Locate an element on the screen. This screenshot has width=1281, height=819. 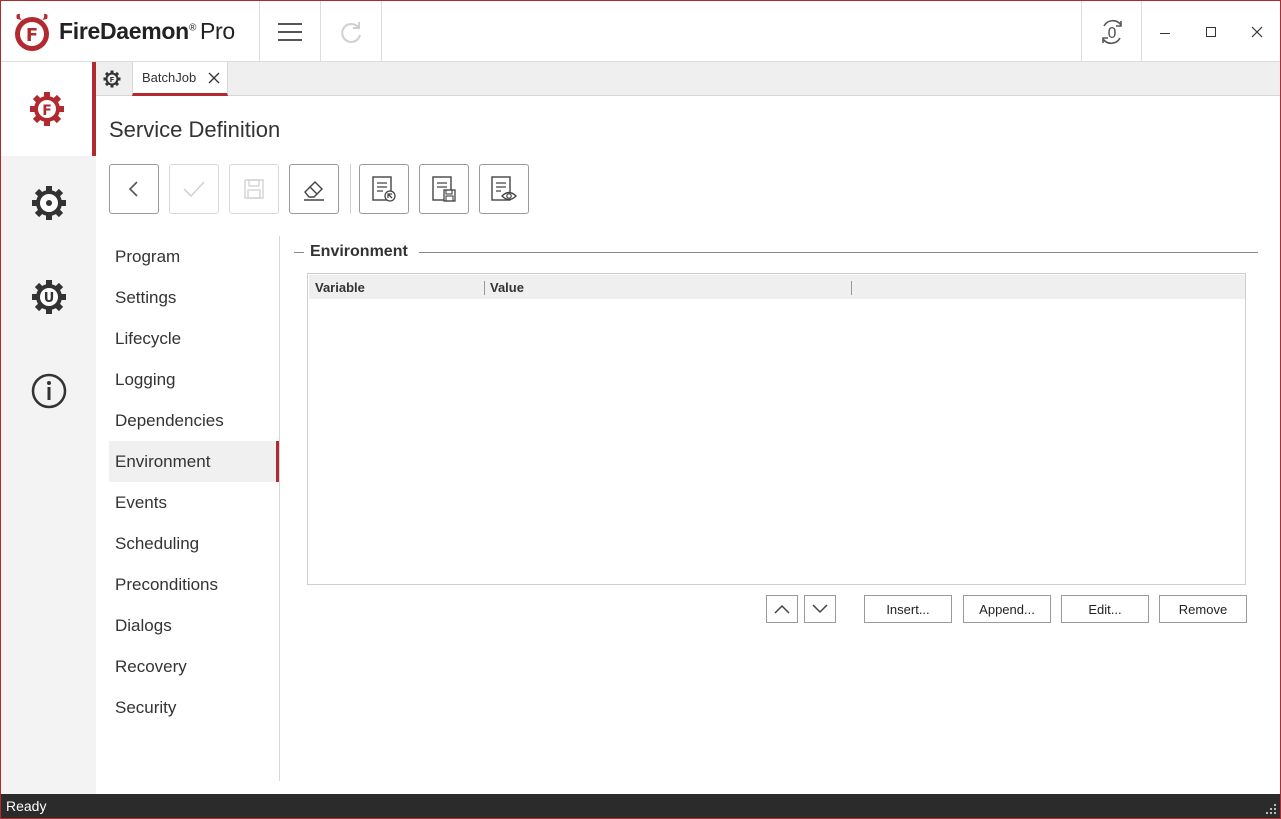
close-window-button is located at coordinates (1257, 31).